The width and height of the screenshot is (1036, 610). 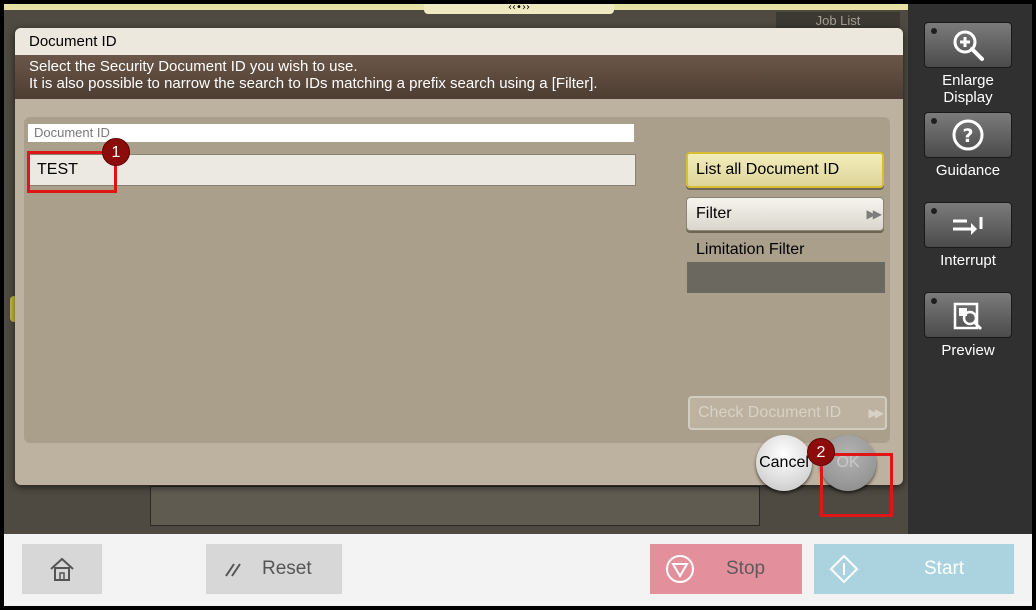 I want to click on enlarge-display-button: Enlarge Display, so click(x=968, y=64).